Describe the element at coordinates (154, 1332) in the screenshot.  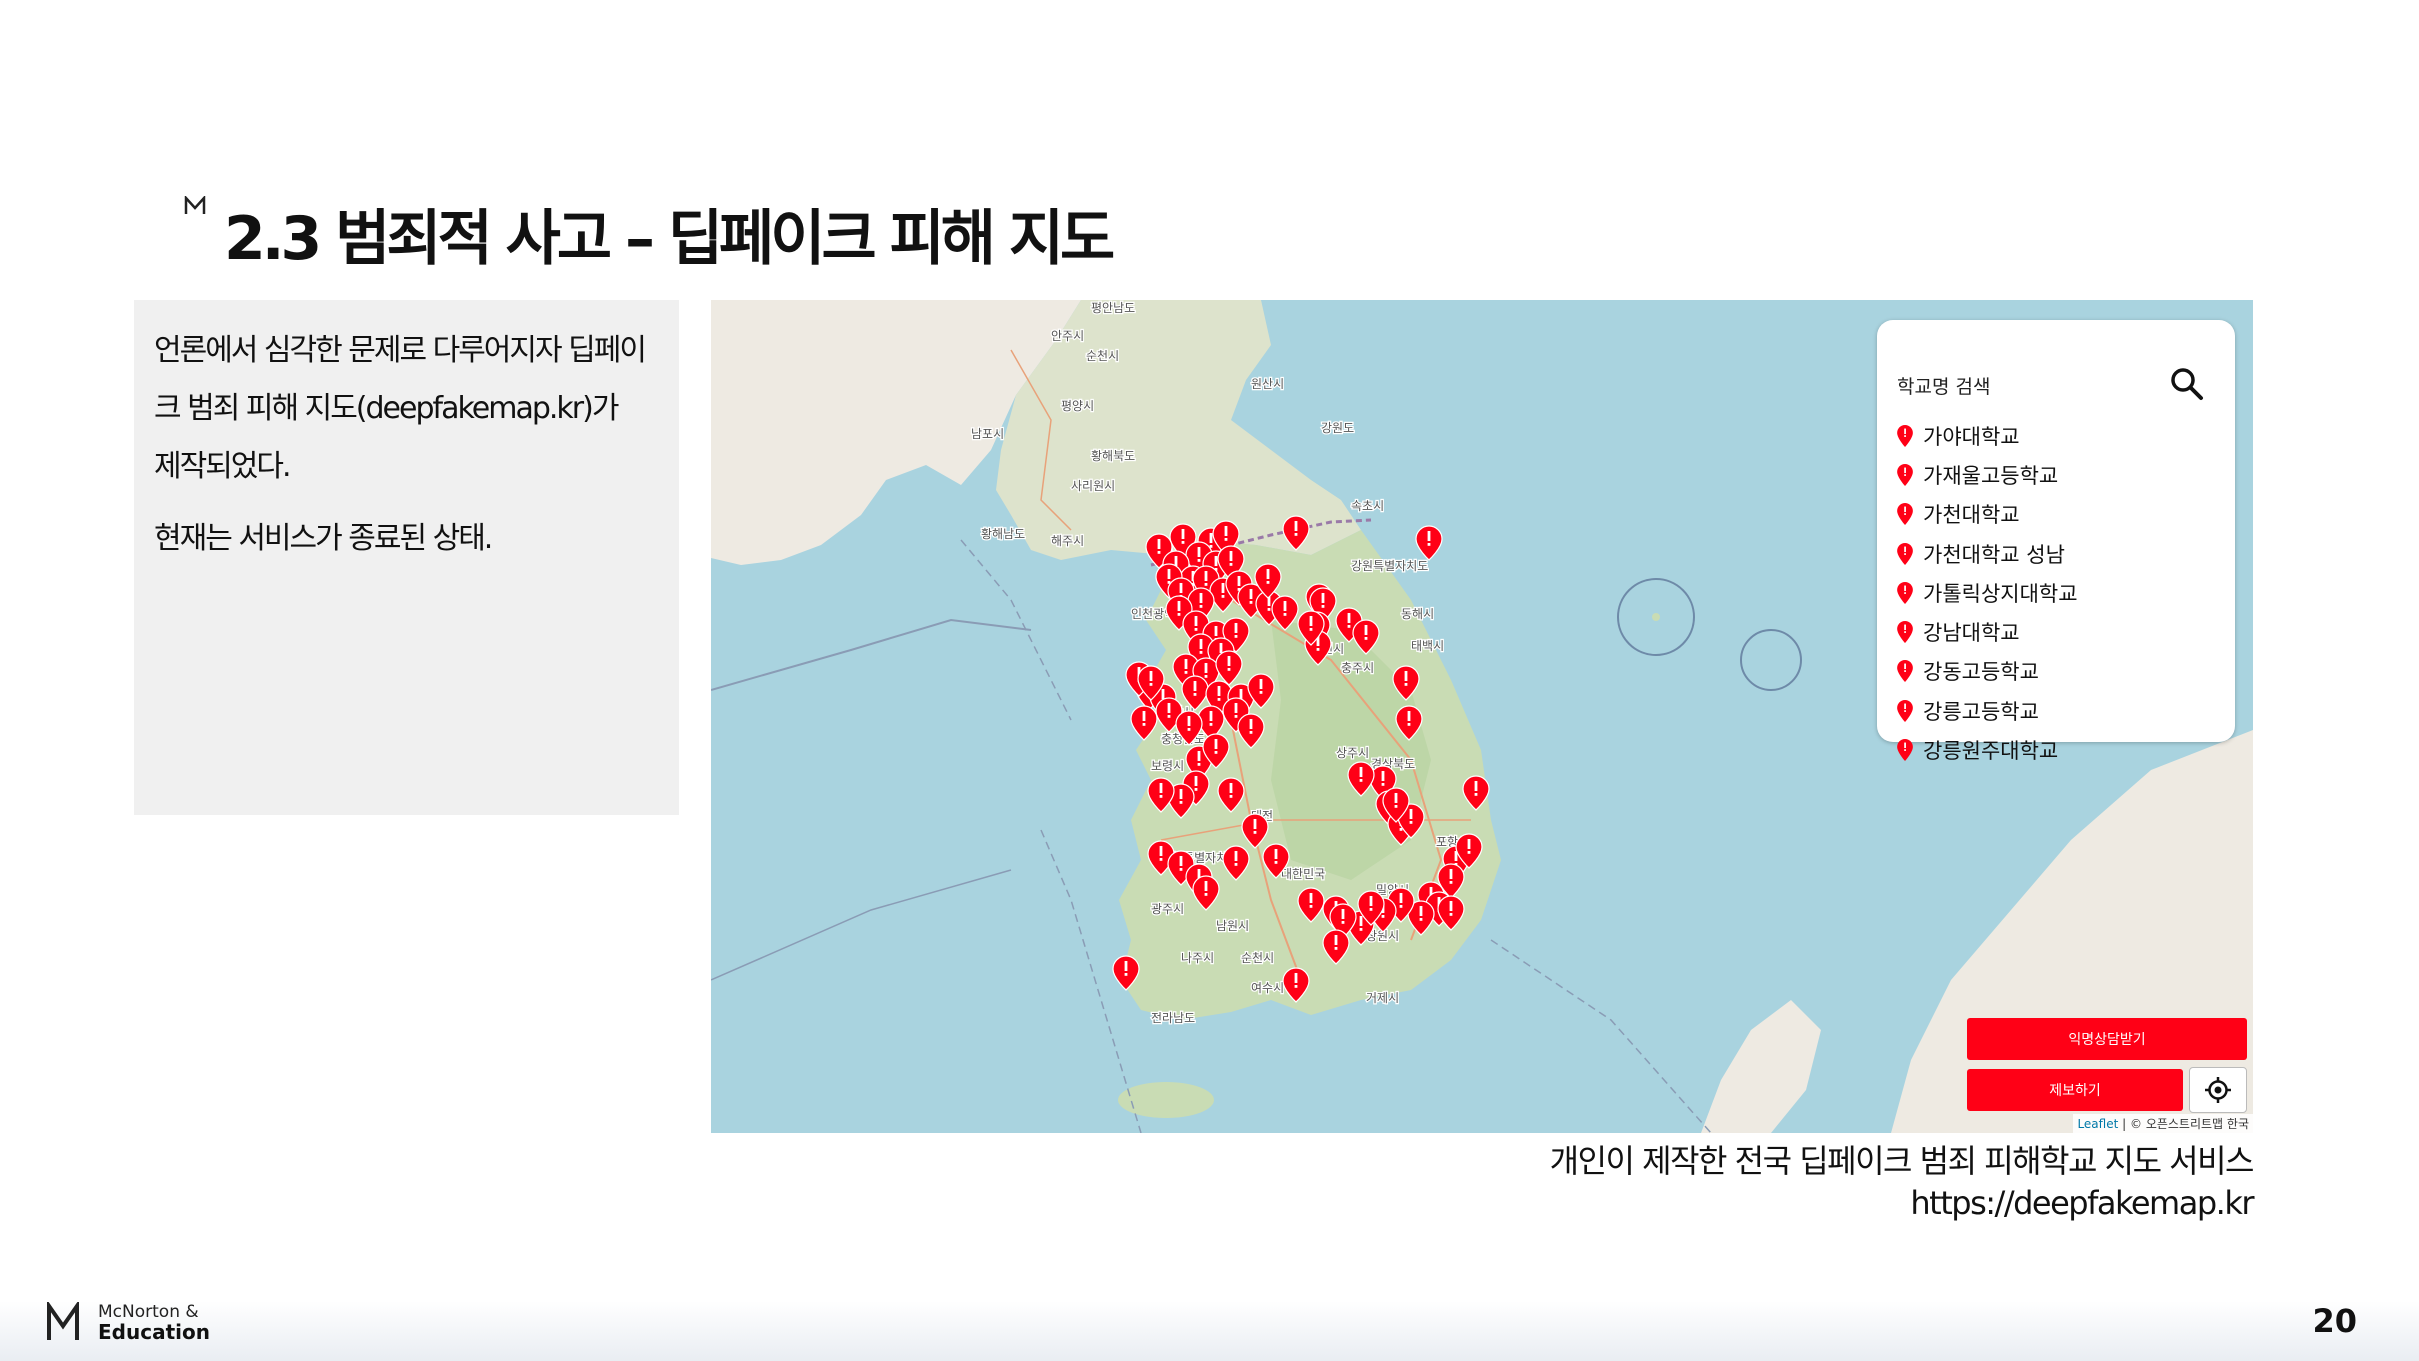
I see `brand-line-2: Education` at that location.